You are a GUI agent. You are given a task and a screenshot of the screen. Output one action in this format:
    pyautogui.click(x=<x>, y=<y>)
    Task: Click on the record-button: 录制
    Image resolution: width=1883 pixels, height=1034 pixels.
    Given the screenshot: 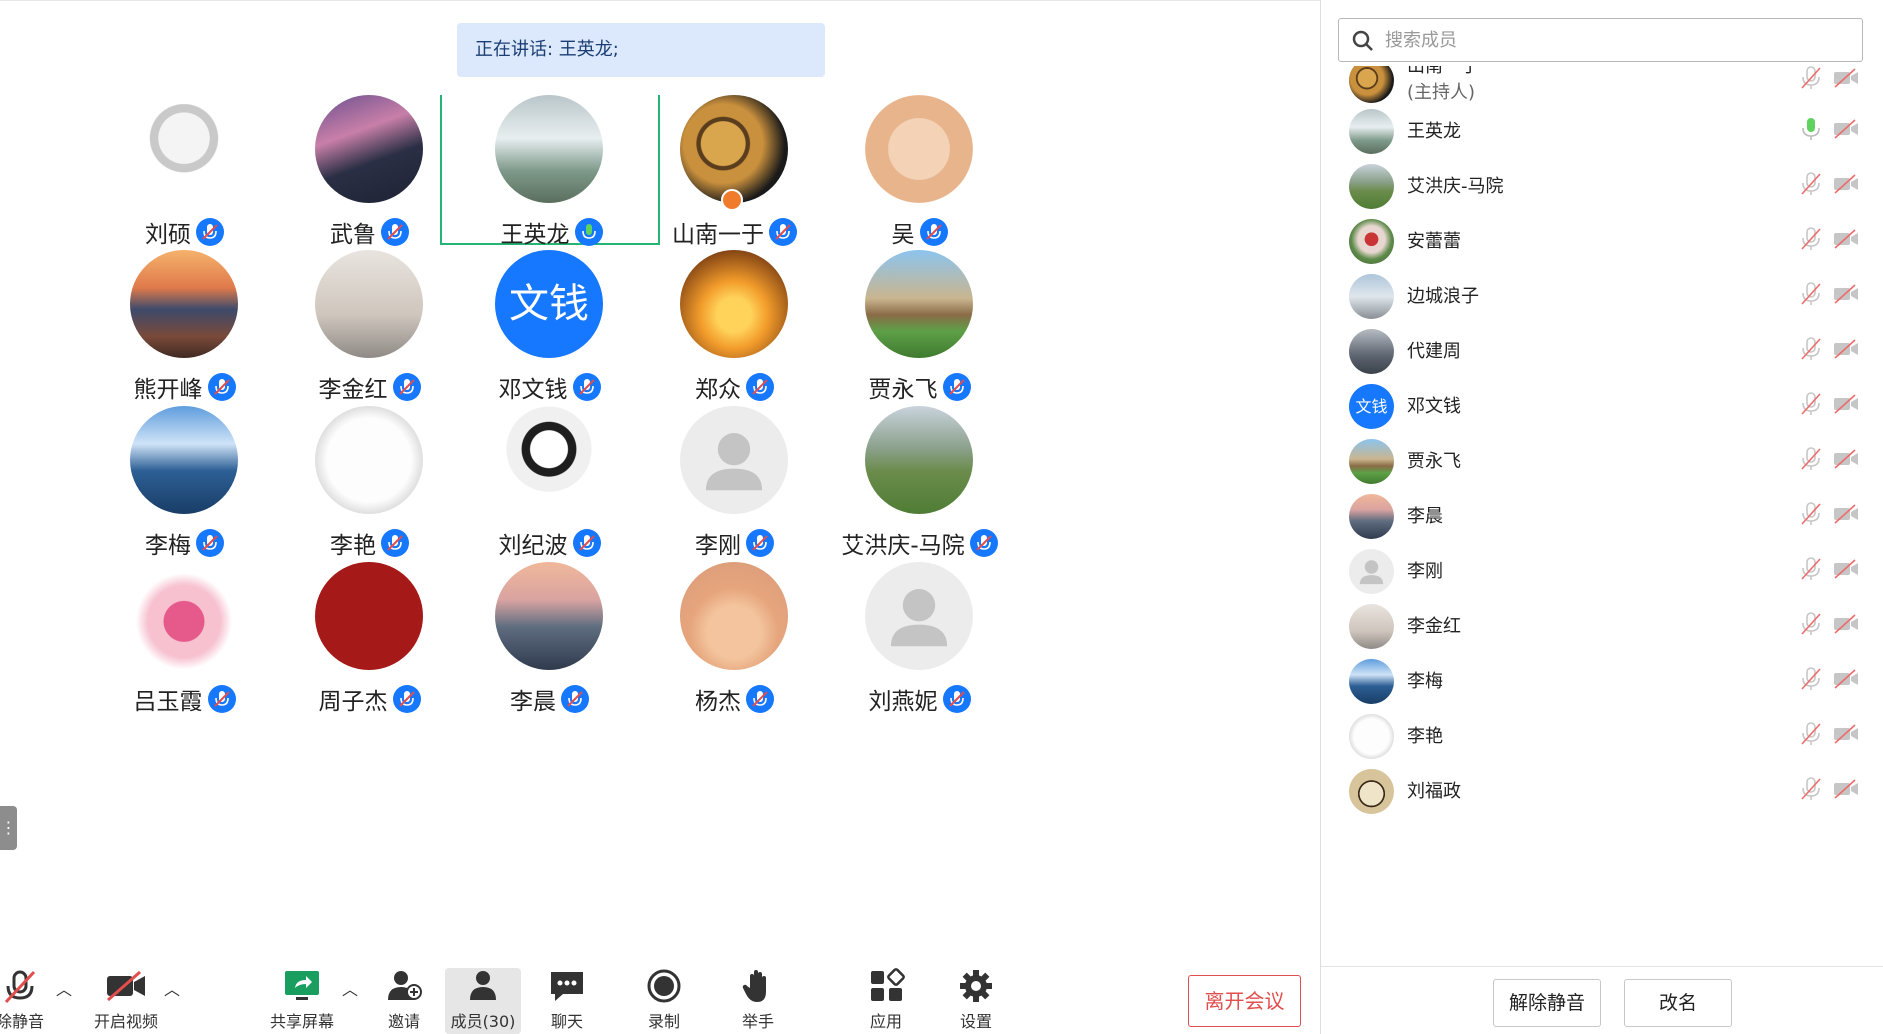 What is the action you would take?
    pyautogui.click(x=664, y=1001)
    